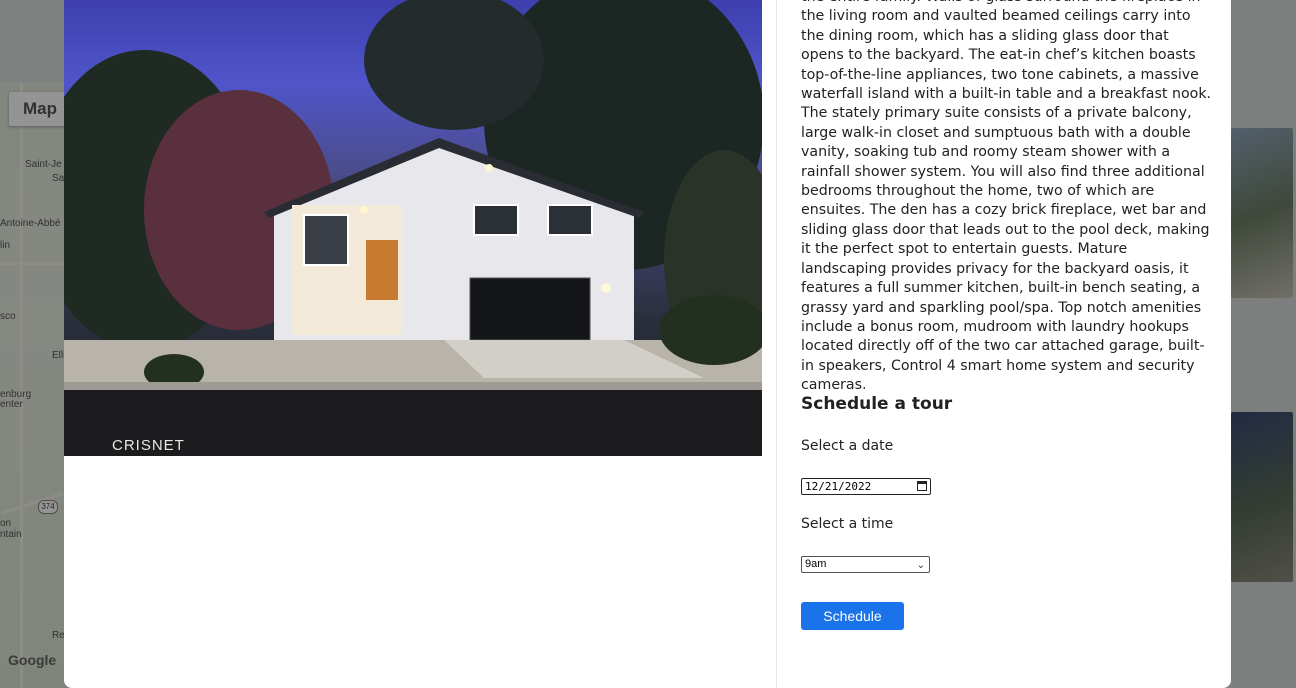 The image size is (1296, 688). I want to click on schedule-tour-heading: Schedule a tour, so click(877, 404).